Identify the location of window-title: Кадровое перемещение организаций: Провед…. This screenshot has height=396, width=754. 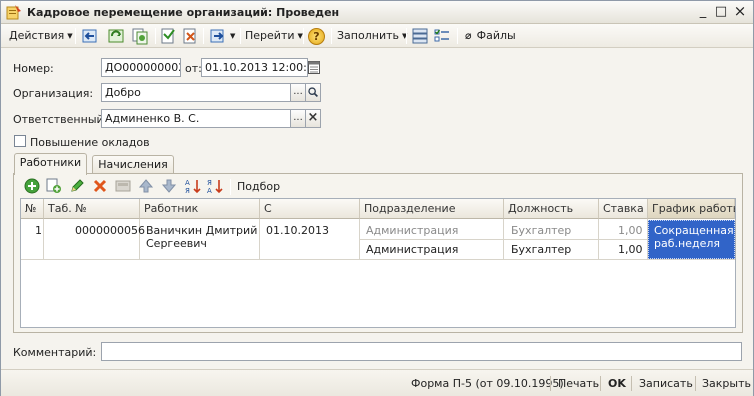
(183, 12).